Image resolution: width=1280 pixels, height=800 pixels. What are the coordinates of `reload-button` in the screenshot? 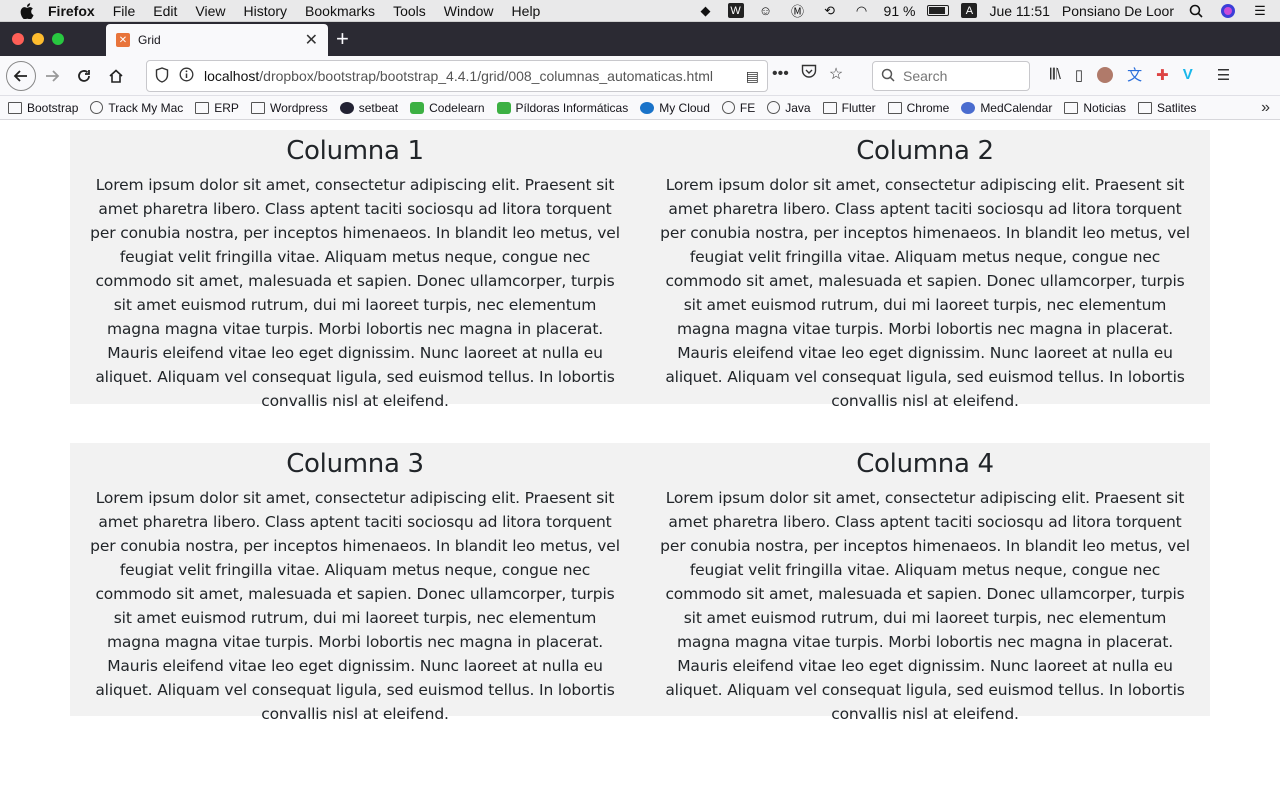 It's located at (84, 76).